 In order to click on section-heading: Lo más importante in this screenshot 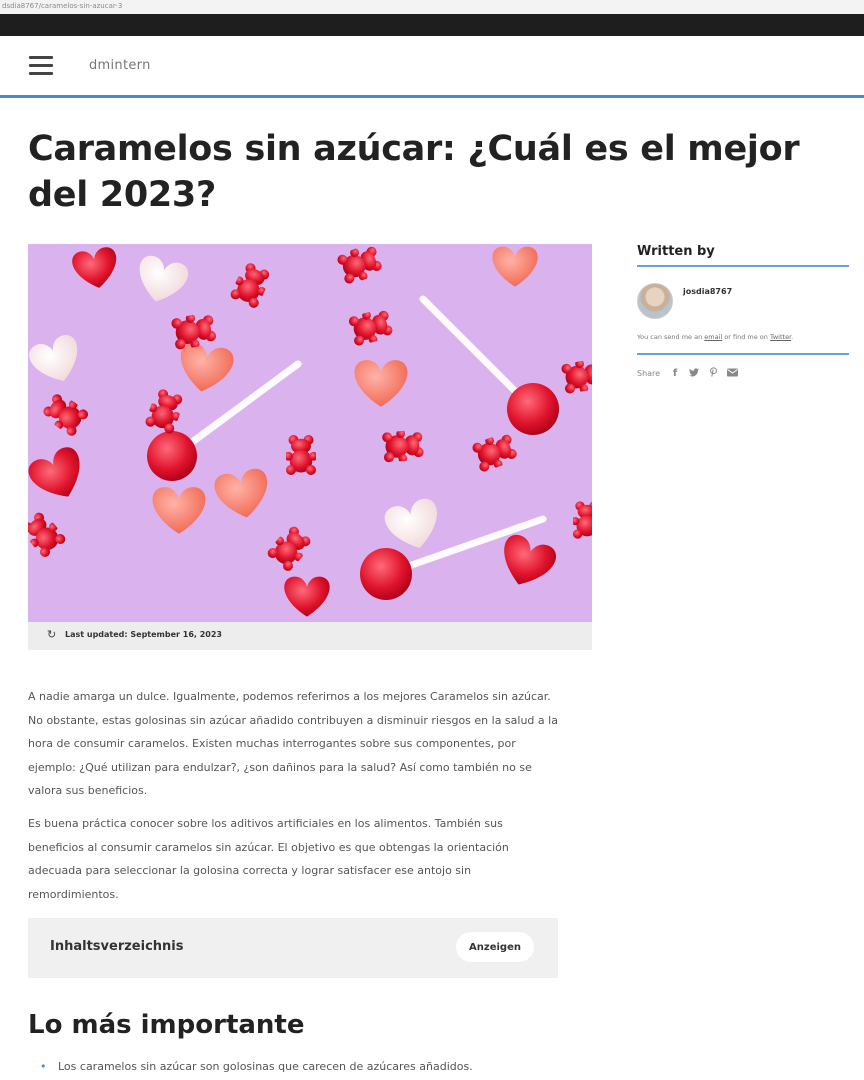, I will do `click(166, 1025)`.